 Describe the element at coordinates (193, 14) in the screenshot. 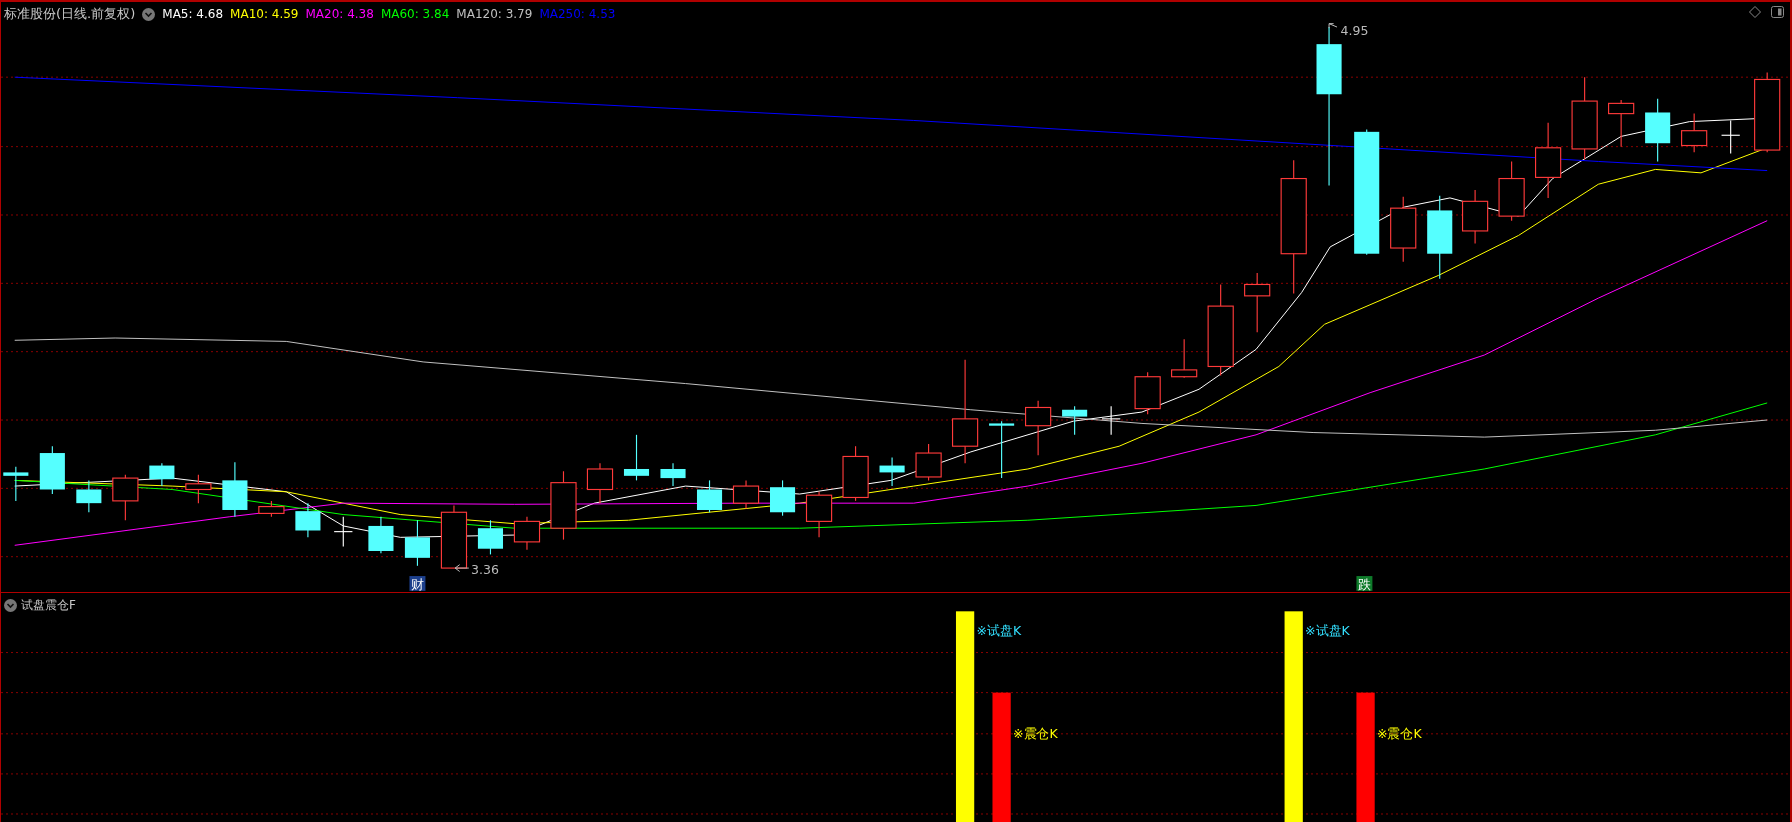

I see `moving-average-value: MA5: 4.68` at that location.